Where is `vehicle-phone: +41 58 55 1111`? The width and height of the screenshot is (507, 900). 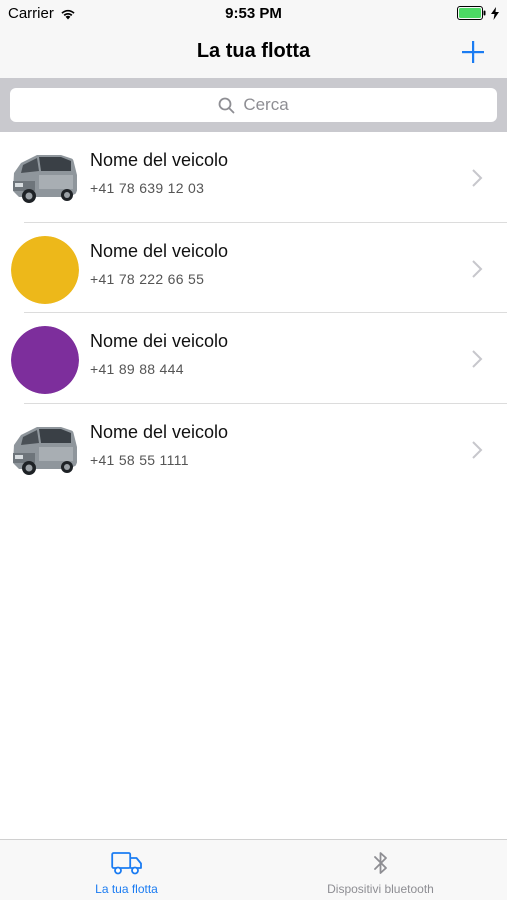
vehicle-phone: +41 58 55 1111 is located at coordinates (139, 459).